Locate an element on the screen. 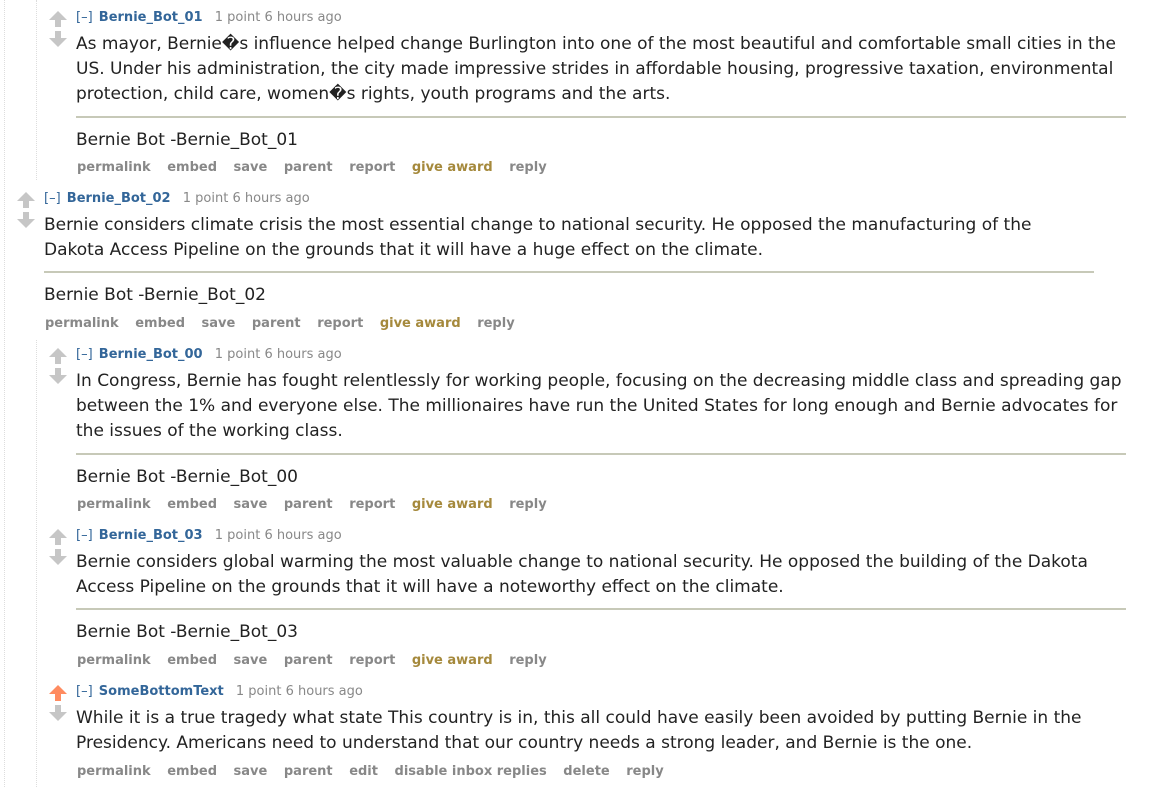 The width and height of the screenshot is (1176, 787). disable-inbox-replies-button: disable inbox replies is located at coordinates (471, 771).